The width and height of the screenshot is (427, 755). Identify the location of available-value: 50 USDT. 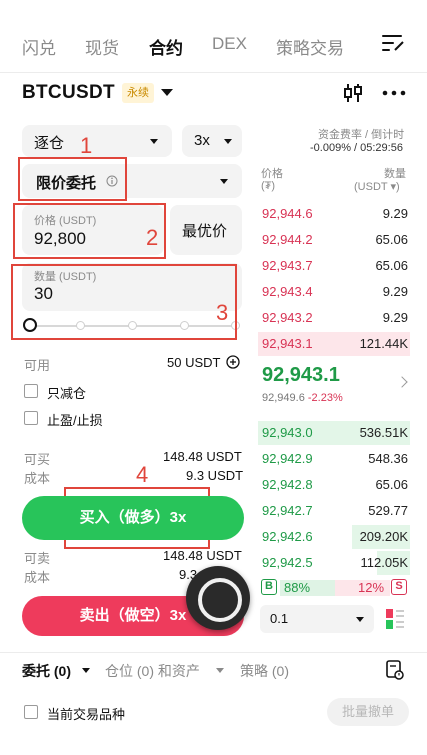
(194, 362).